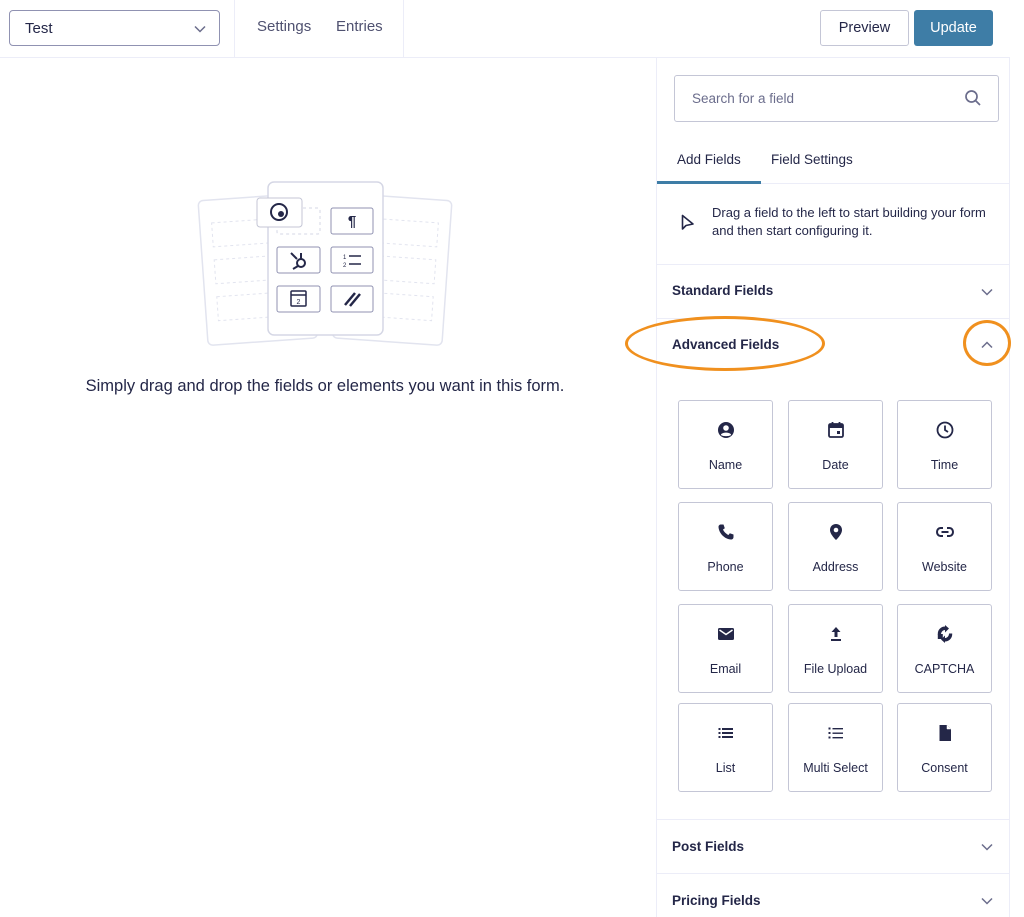  I want to click on section-title: Standard Fields, so click(723, 290).